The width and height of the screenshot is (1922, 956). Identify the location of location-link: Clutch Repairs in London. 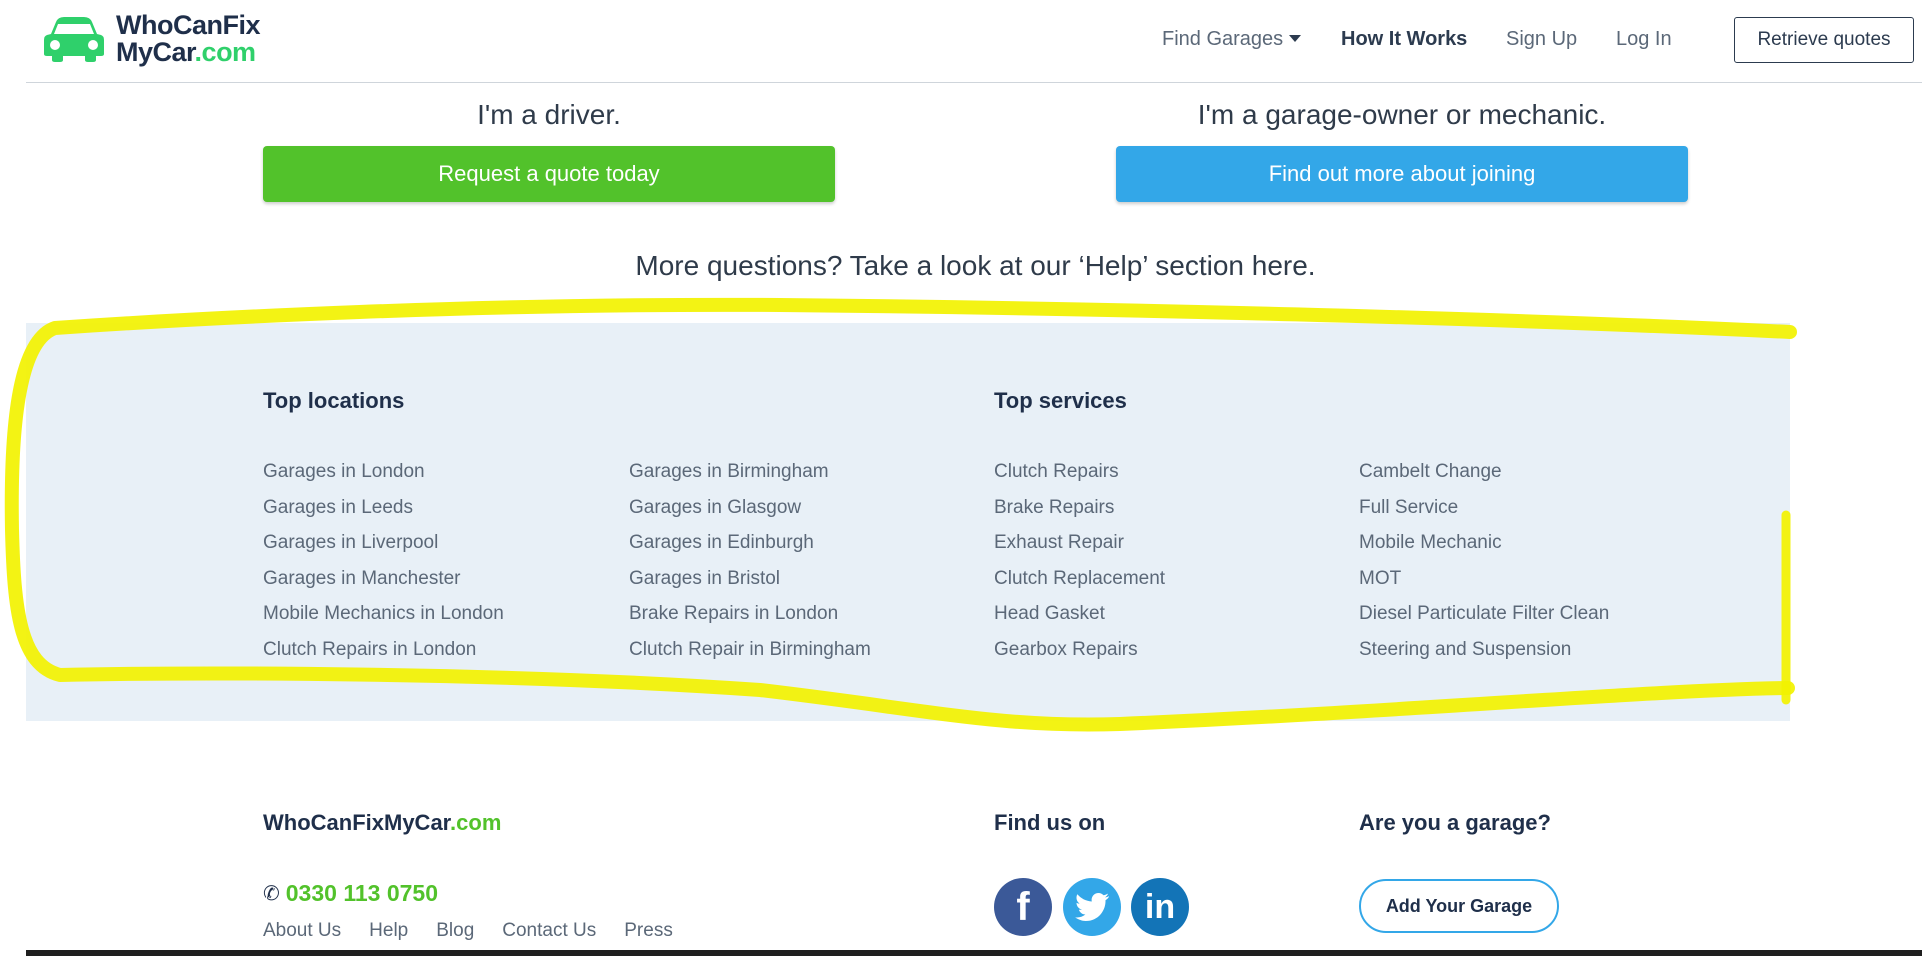
(383, 654).